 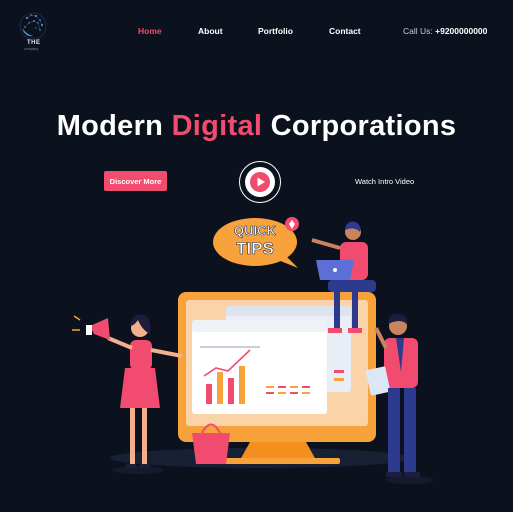 I want to click on nav-item-portfolio: Portfolio, so click(x=275, y=31).